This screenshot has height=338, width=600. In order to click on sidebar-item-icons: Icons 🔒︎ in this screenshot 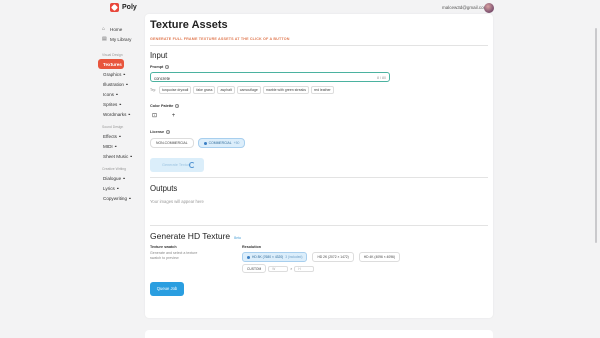, I will do `click(121, 94)`.